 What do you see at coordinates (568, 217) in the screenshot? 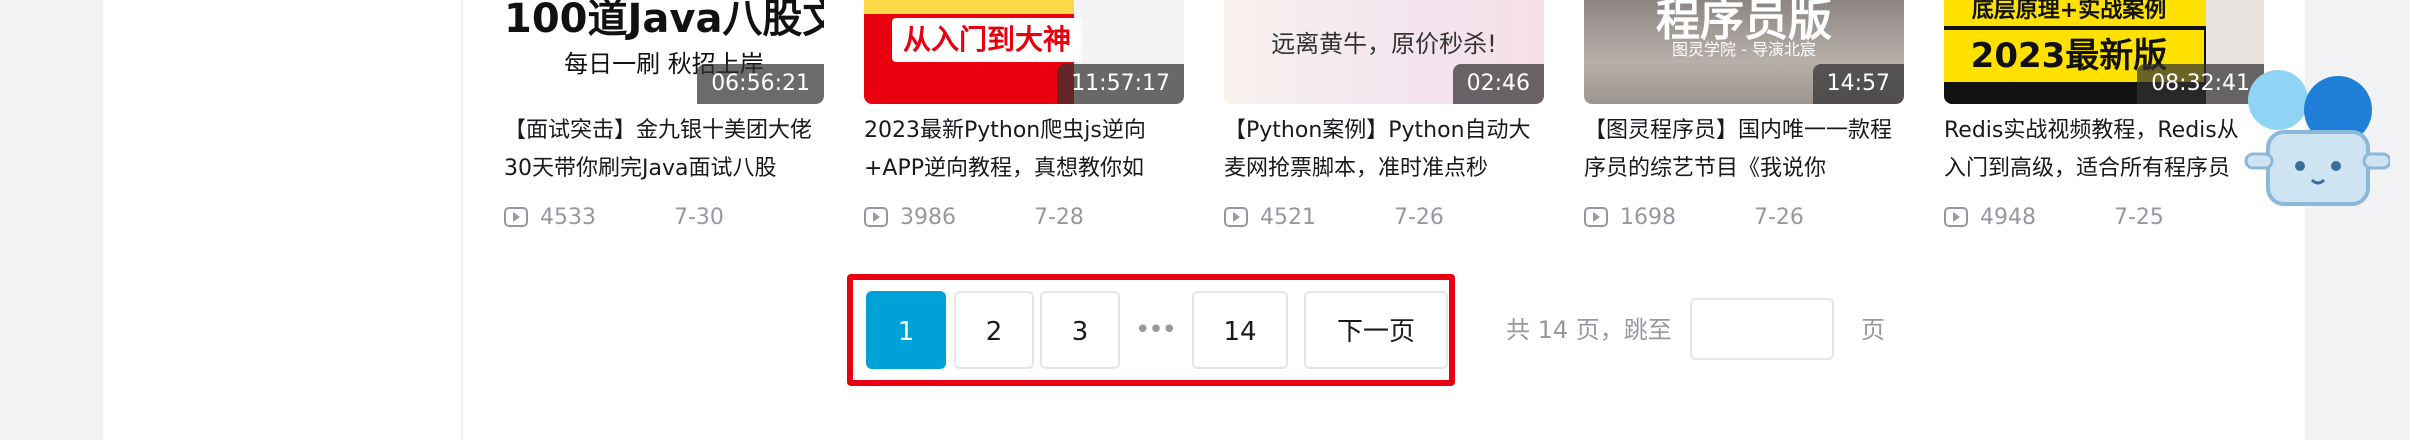
I see `view-count: 4533` at bounding box center [568, 217].